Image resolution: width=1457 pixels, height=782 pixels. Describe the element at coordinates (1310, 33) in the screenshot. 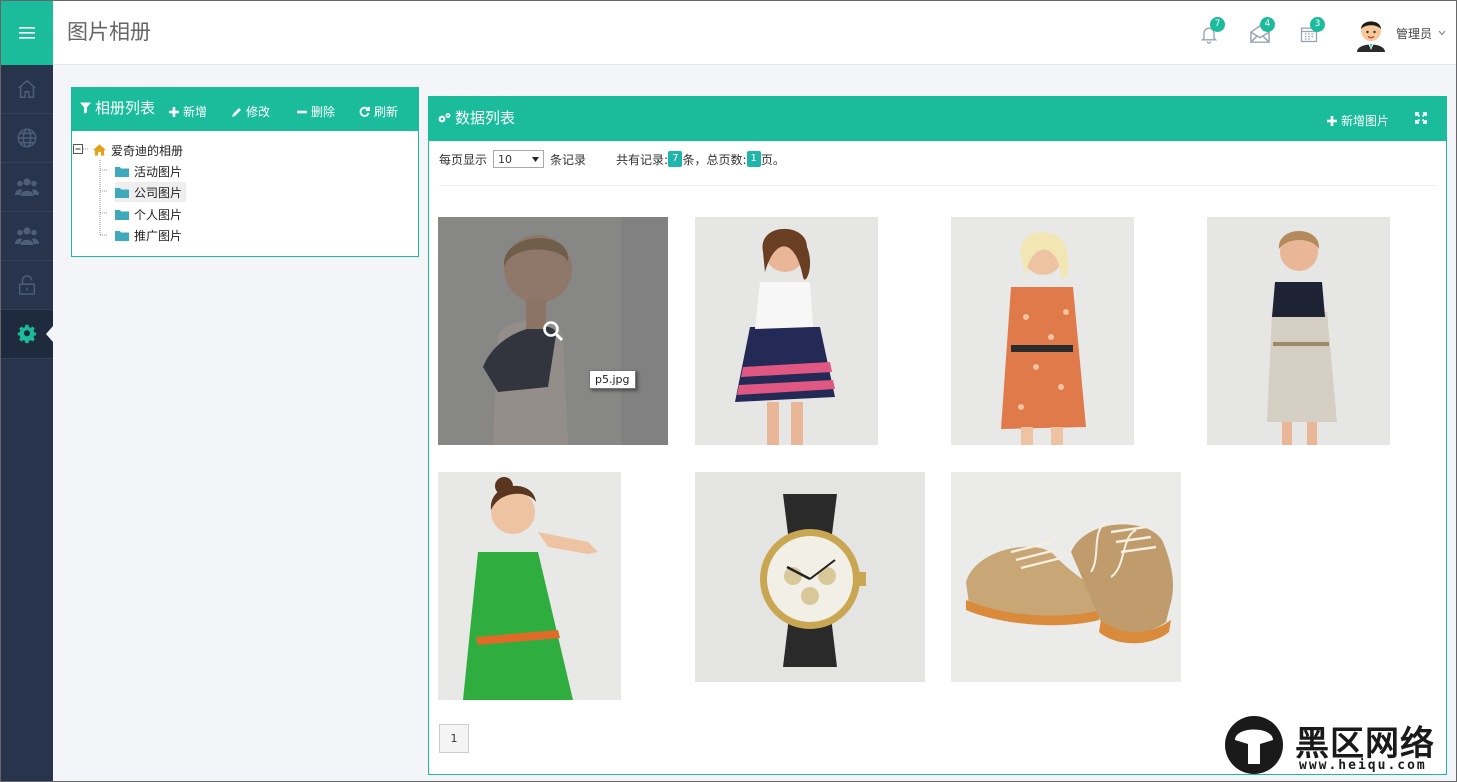

I see `tasks-button: 3` at that location.